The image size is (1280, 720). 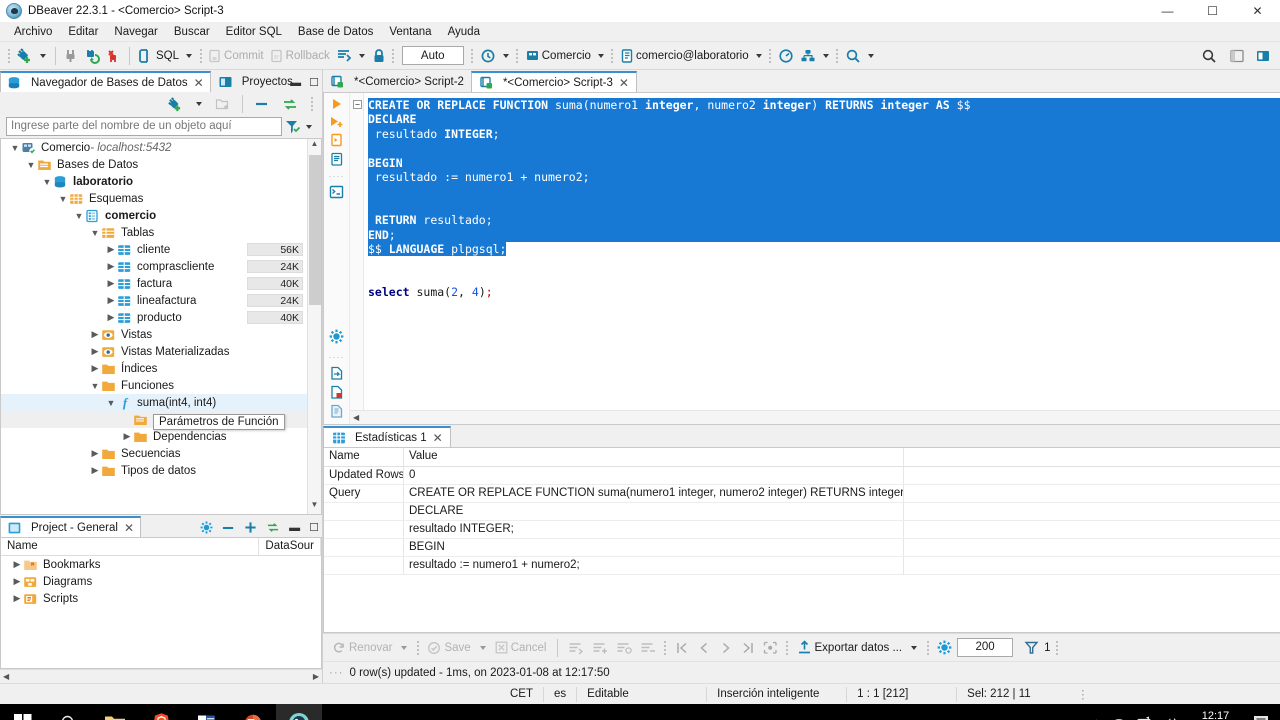 I want to click on notifications-icon: 1, so click(x=1262, y=717).